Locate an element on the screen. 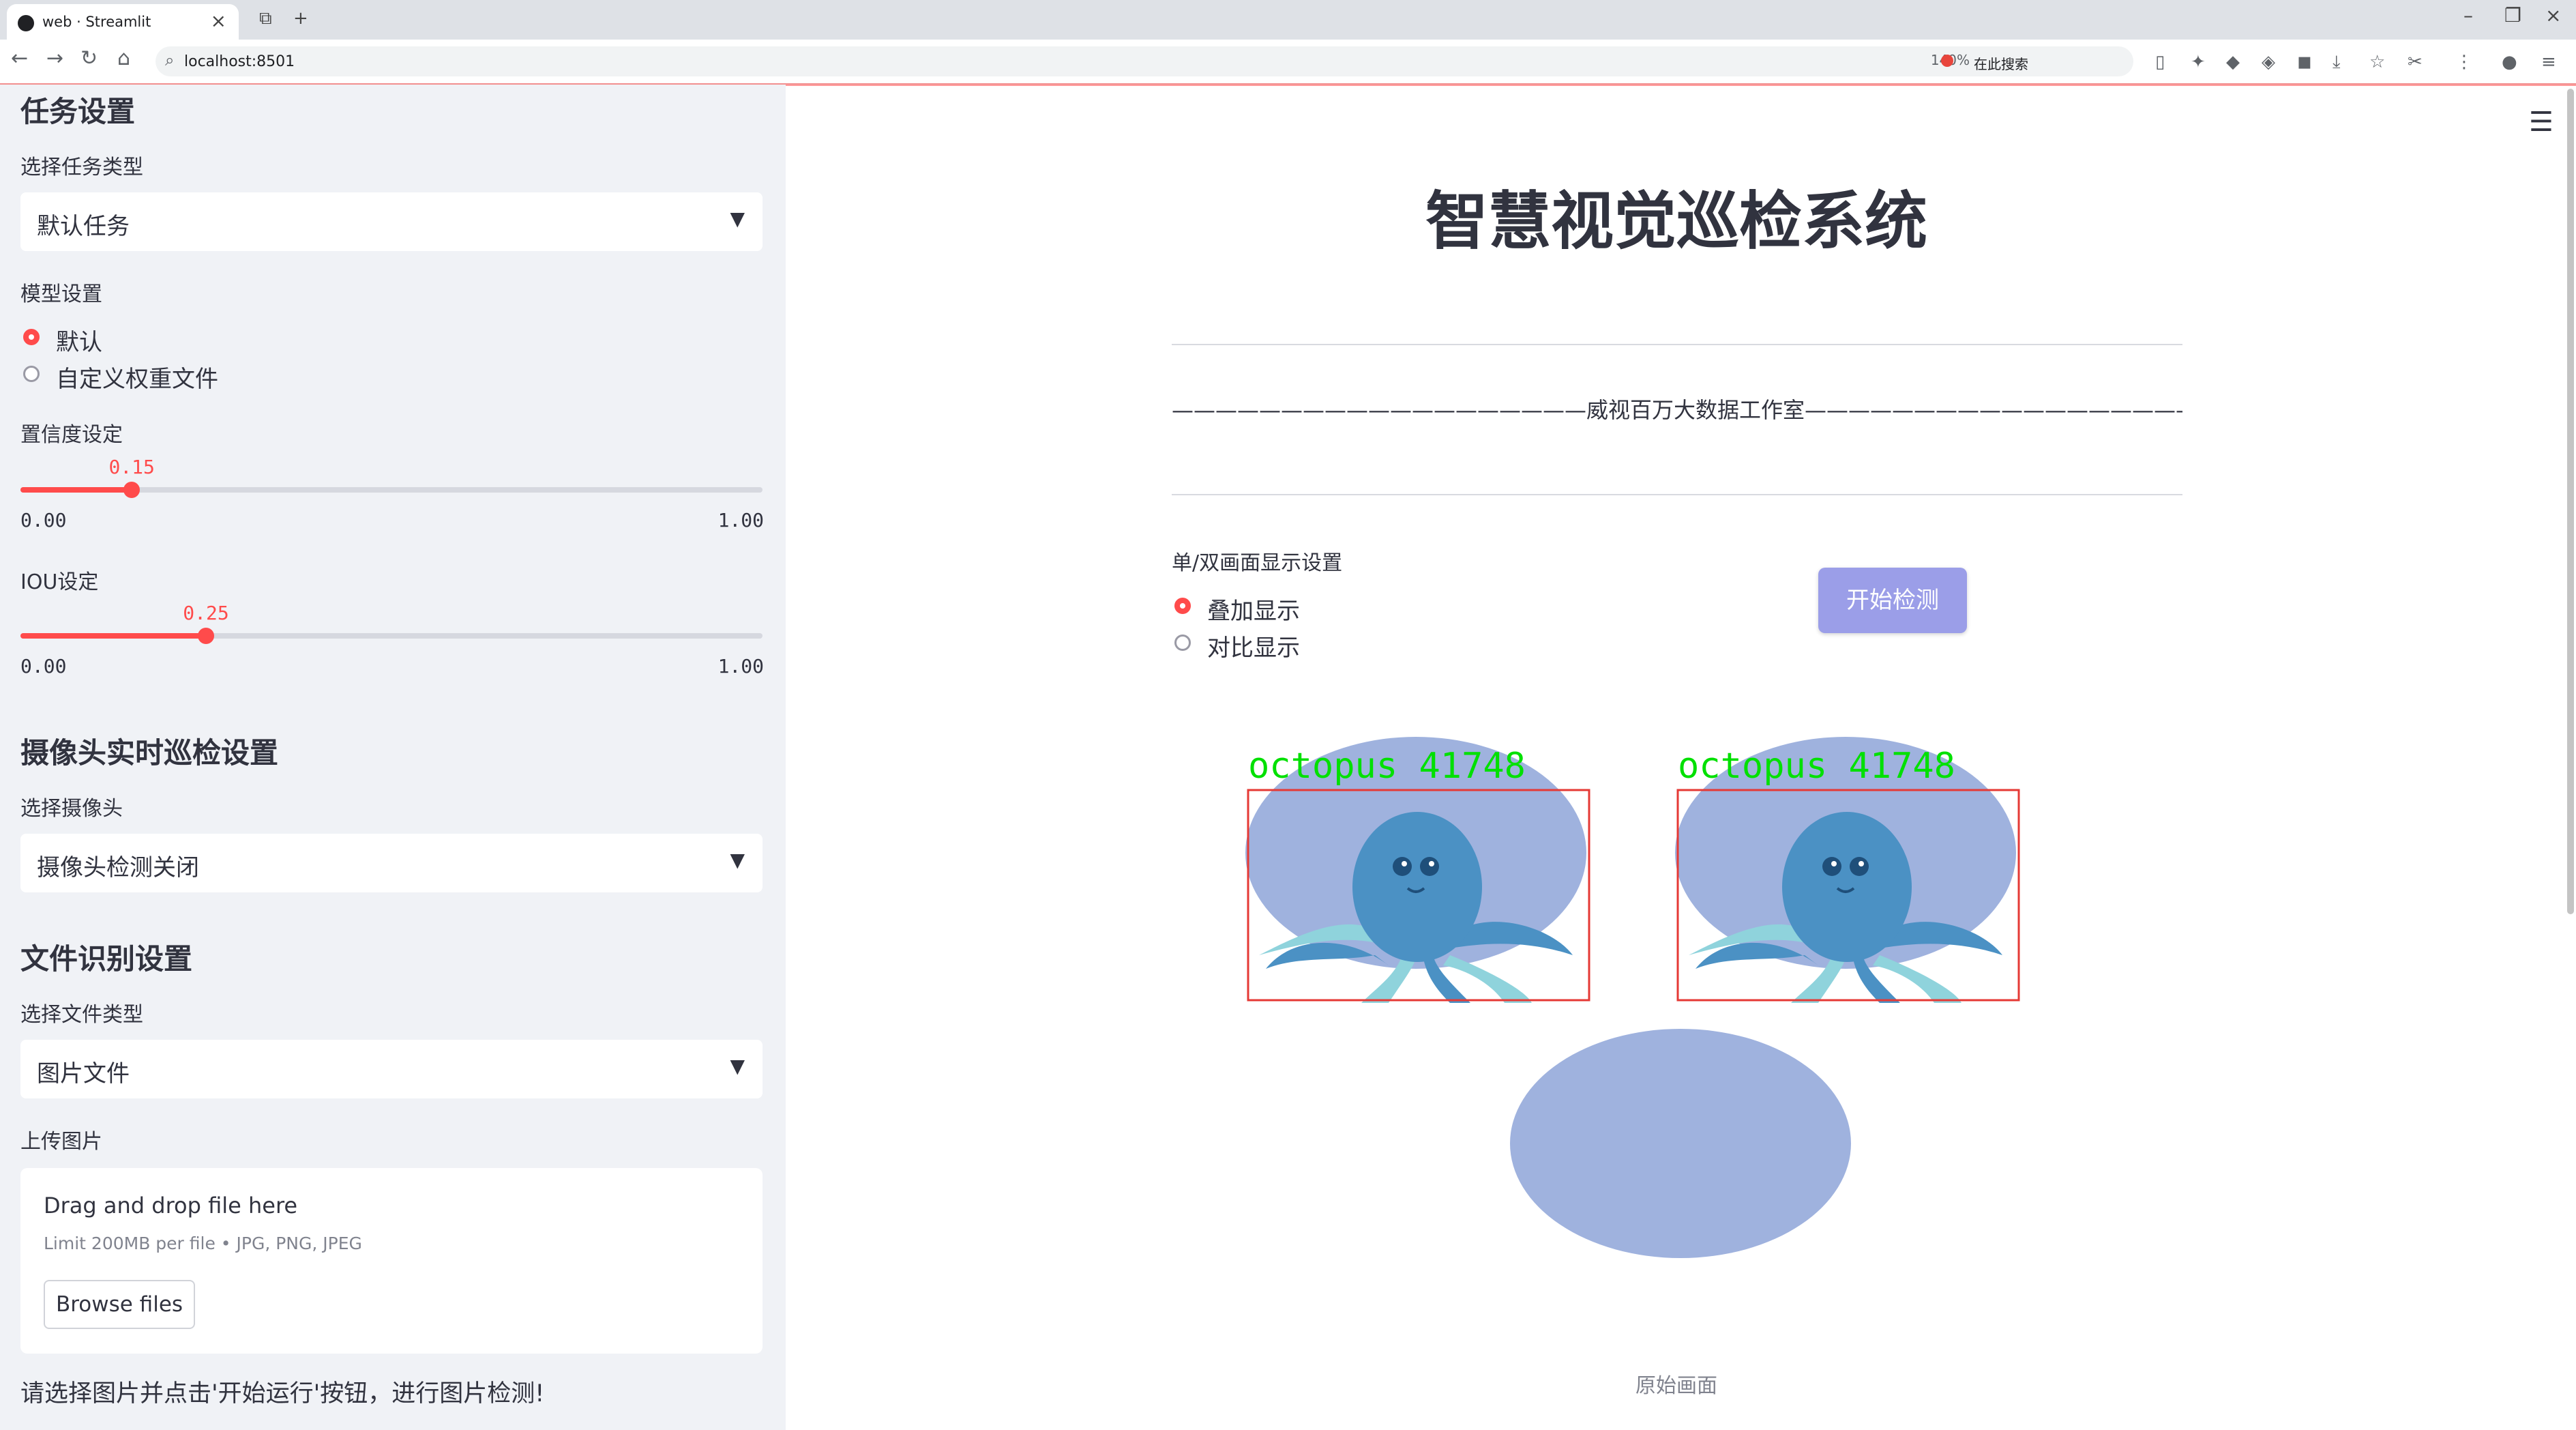  profile-avatar-icon: ● is located at coordinates (2509, 62).